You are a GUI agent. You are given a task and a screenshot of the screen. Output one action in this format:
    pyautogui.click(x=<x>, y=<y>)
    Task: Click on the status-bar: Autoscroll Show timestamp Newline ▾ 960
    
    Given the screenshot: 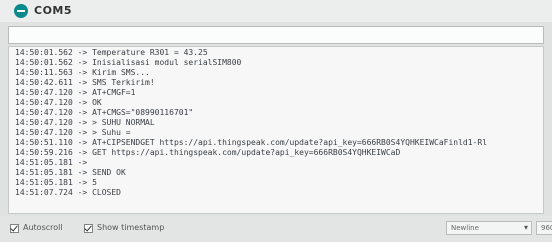 What is the action you would take?
    pyautogui.click(x=276, y=229)
    